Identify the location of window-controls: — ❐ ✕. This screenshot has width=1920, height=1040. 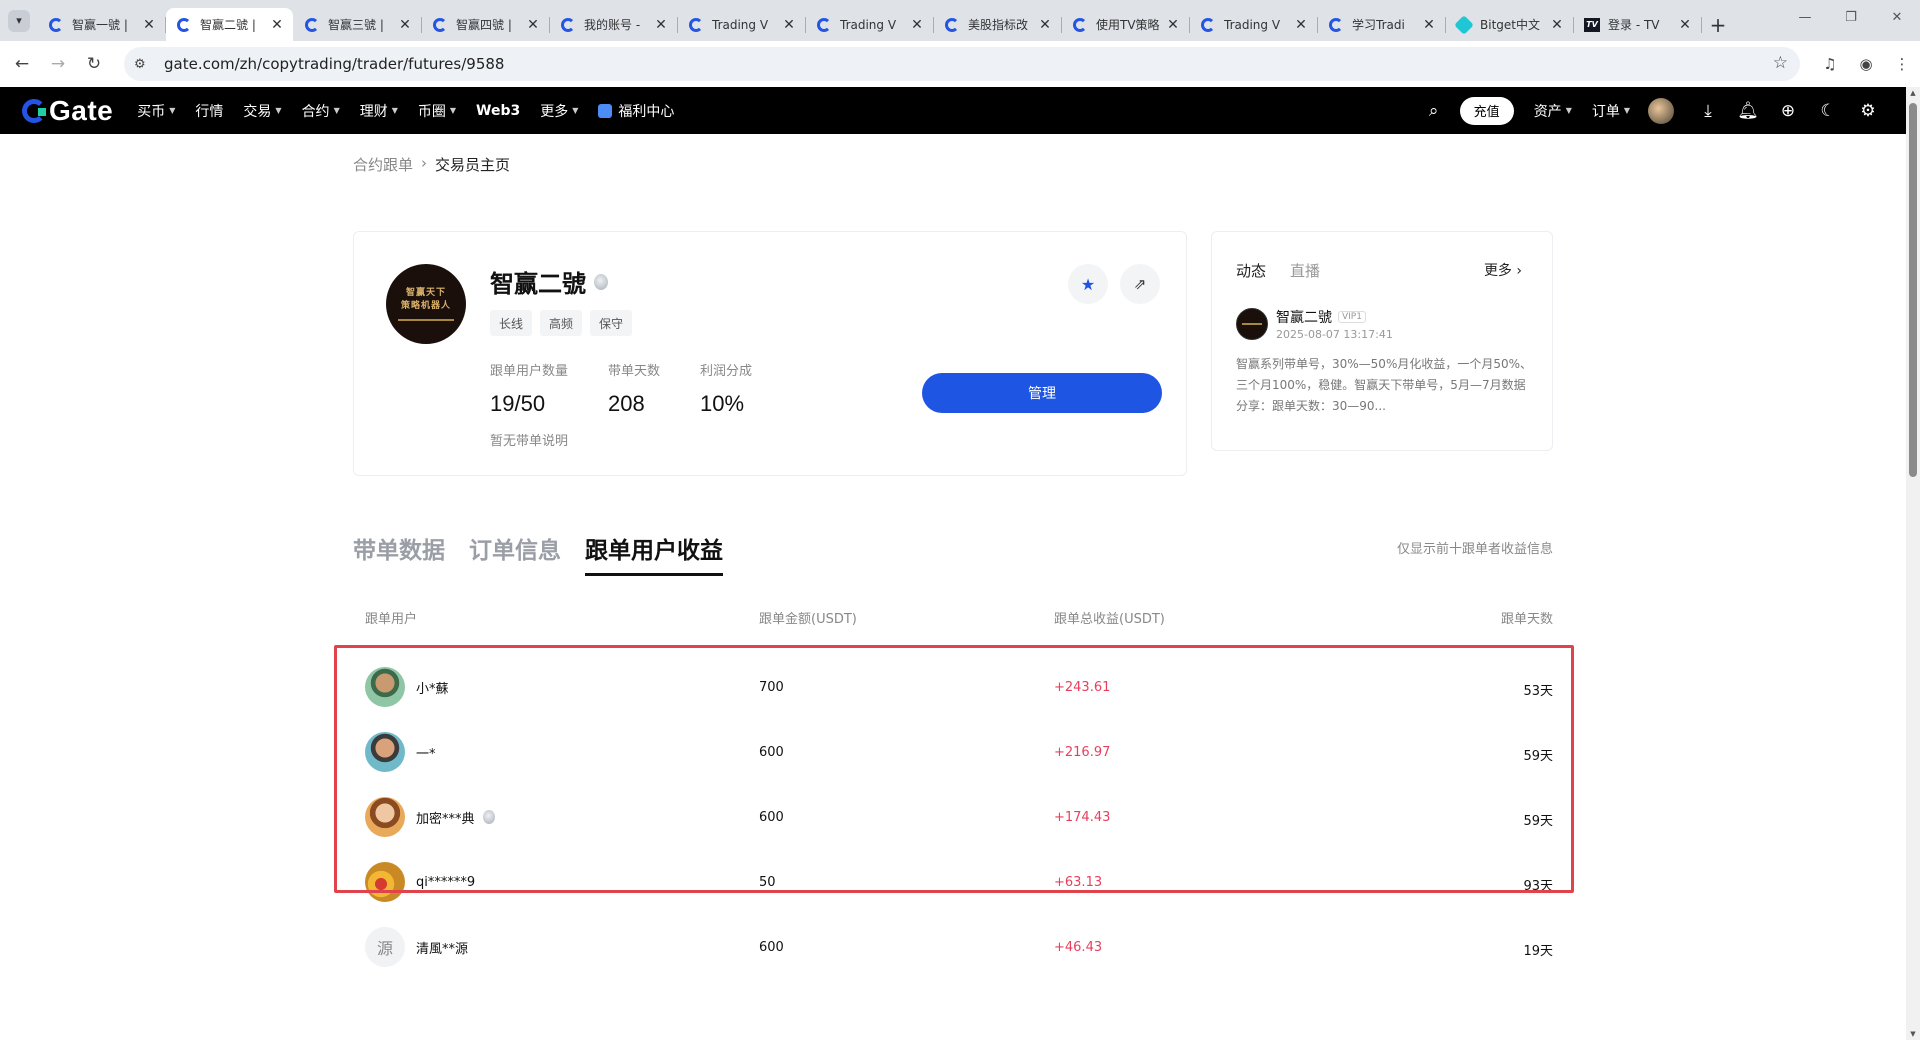
(1851, 17).